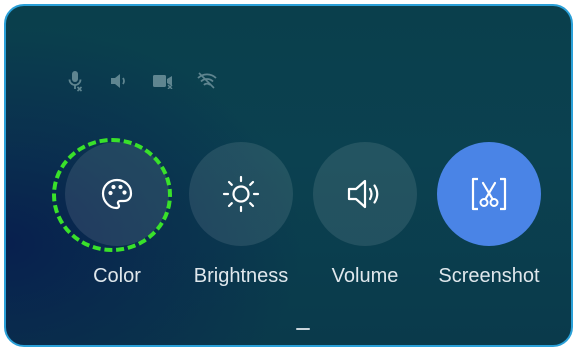 The height and width of the screenshot is (351, 579). Describe the element at coordinates (489, 276) in the screenshot. I see `screenshot-label: Screenshot` at that location.